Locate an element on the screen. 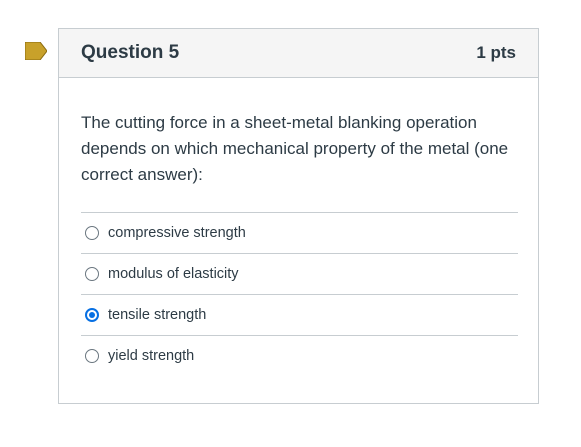  answer-option: modulus of elasticity is located at coordinates (299, 273).